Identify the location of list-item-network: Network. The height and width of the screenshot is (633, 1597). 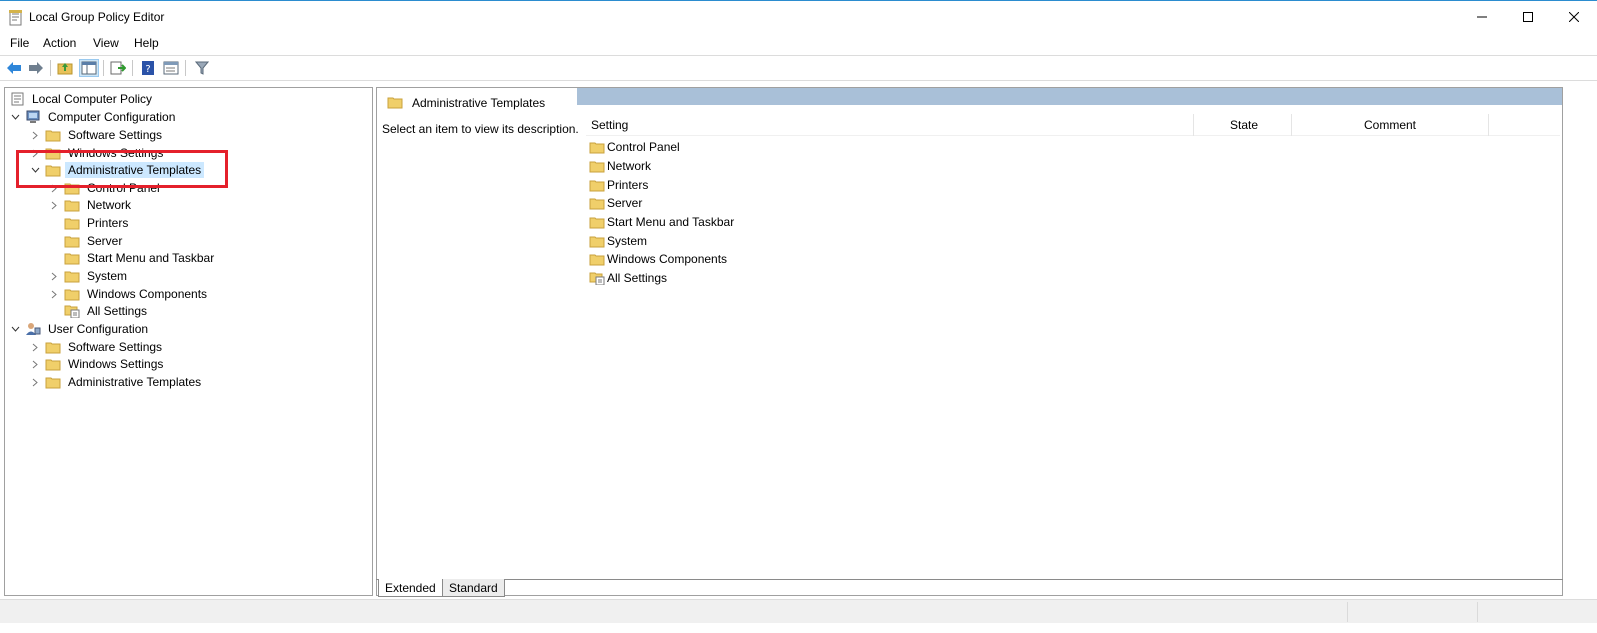
(620, 166).